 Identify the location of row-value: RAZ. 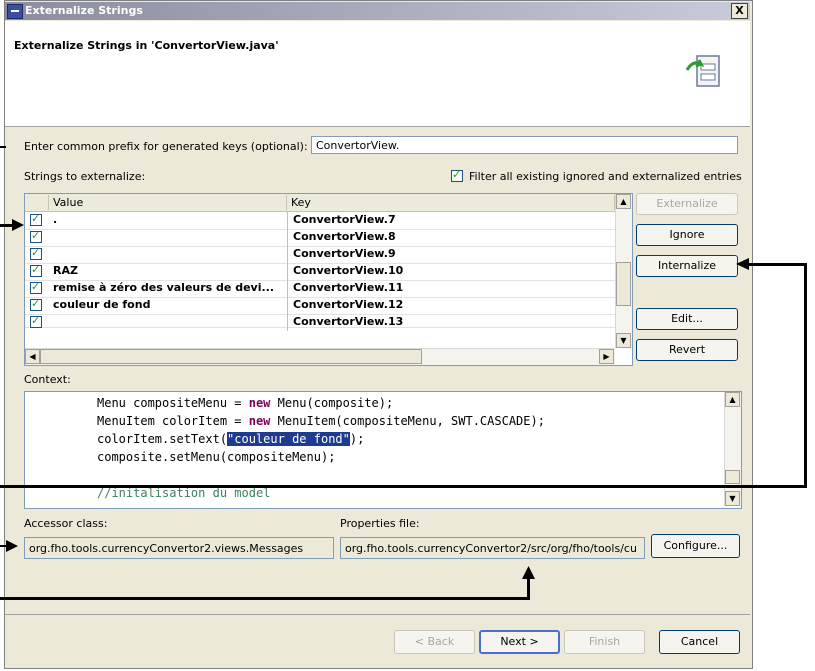
(65, 270).